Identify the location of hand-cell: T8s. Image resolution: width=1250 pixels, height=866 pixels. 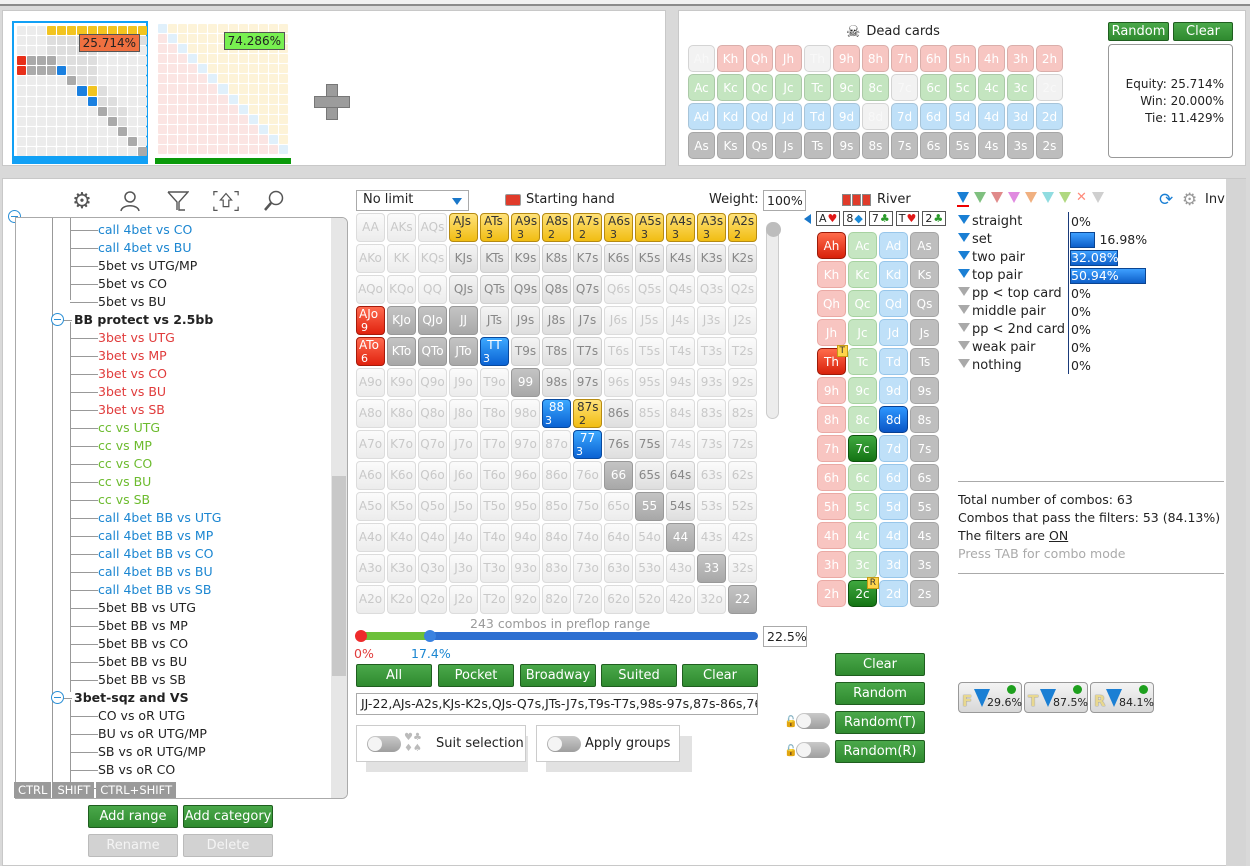
(556, 351).